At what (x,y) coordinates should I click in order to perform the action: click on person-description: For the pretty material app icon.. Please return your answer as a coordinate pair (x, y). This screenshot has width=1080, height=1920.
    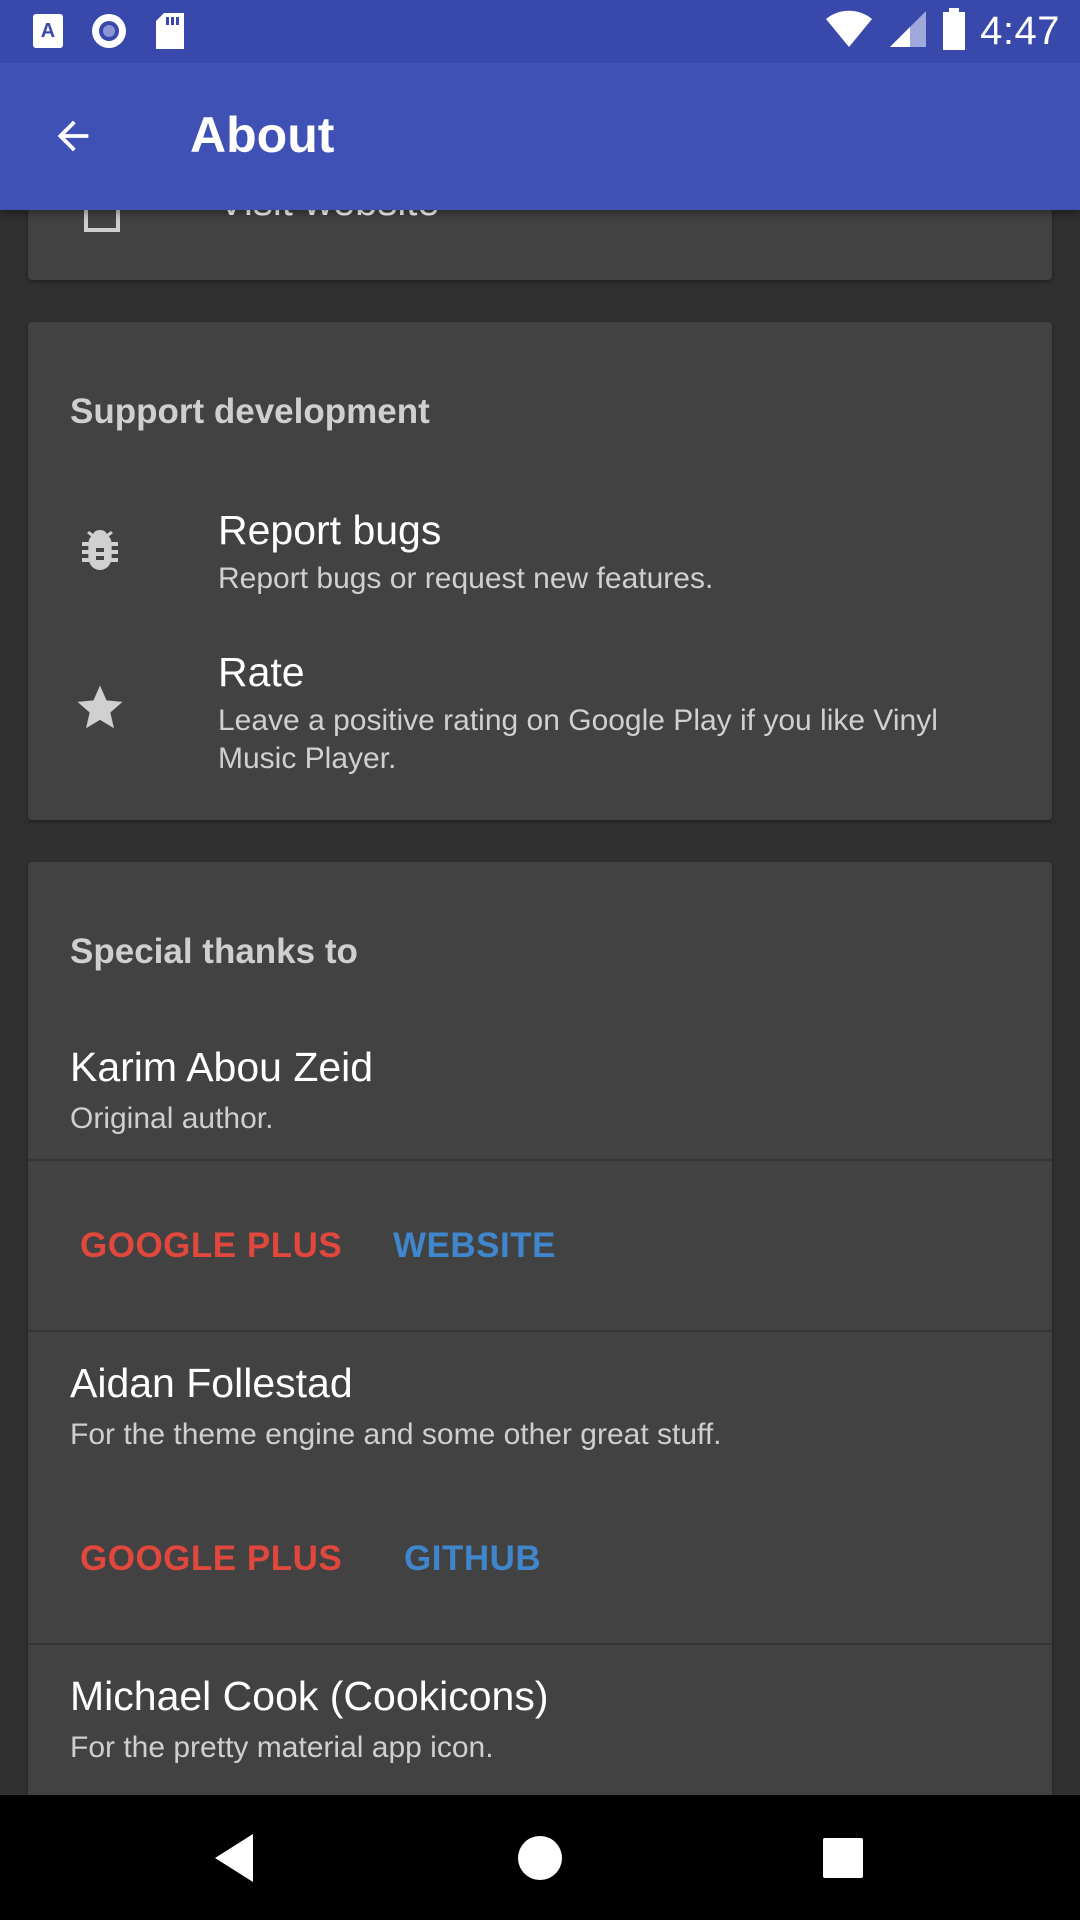
    Looking at the image, I should click on (282, 1747).